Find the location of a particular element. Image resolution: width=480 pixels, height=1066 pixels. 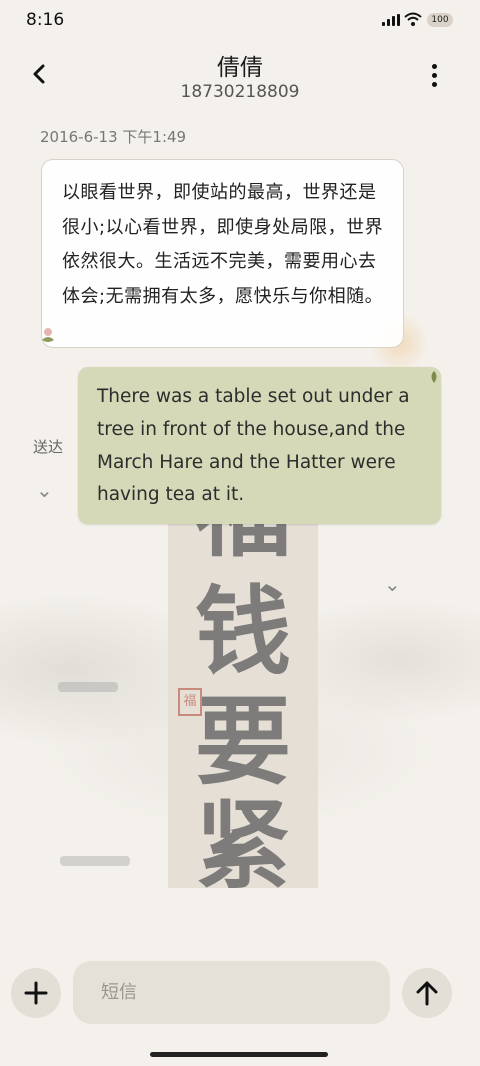

leaf-decoration-icon is located at coordinates (434, 377).